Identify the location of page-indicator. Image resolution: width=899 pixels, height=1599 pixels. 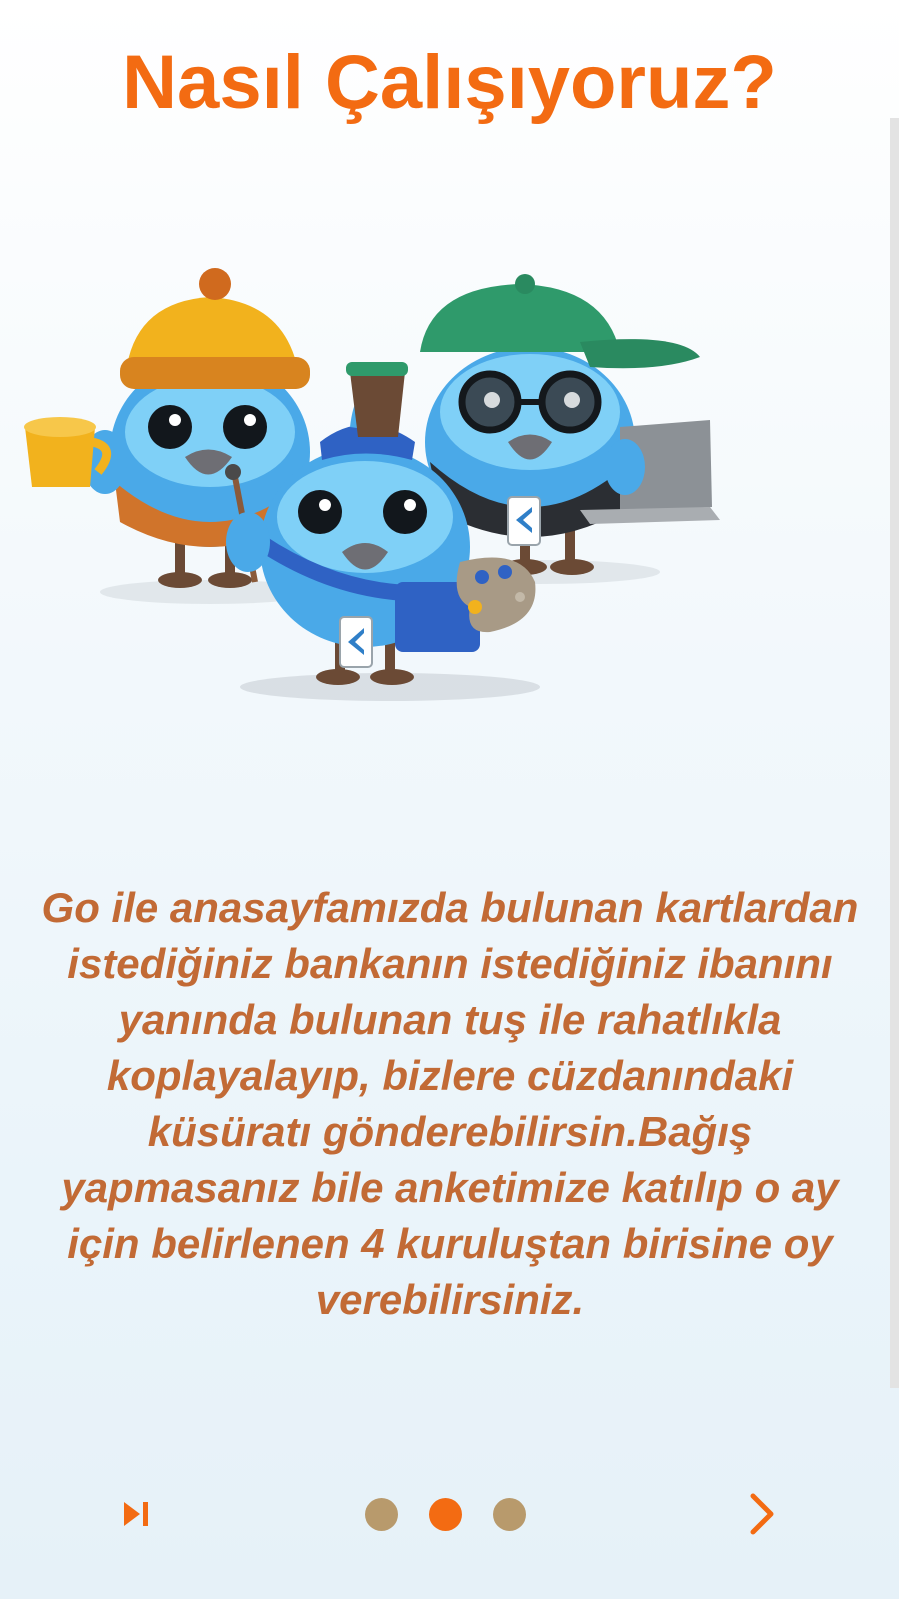
(450, 1514).